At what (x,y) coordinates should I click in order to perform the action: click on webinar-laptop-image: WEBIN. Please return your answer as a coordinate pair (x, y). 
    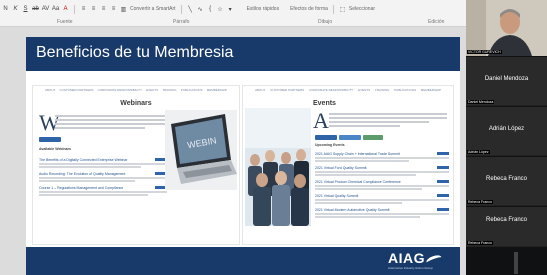
    Looking at the image, I should click on (201, 150).